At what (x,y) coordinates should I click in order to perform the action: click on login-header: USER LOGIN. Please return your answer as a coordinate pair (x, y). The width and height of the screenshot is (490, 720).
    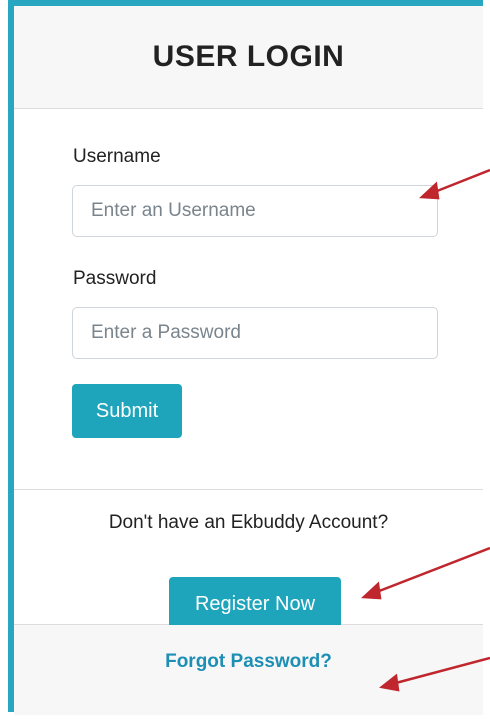
    Looking at the image, I should click on (248, 57).